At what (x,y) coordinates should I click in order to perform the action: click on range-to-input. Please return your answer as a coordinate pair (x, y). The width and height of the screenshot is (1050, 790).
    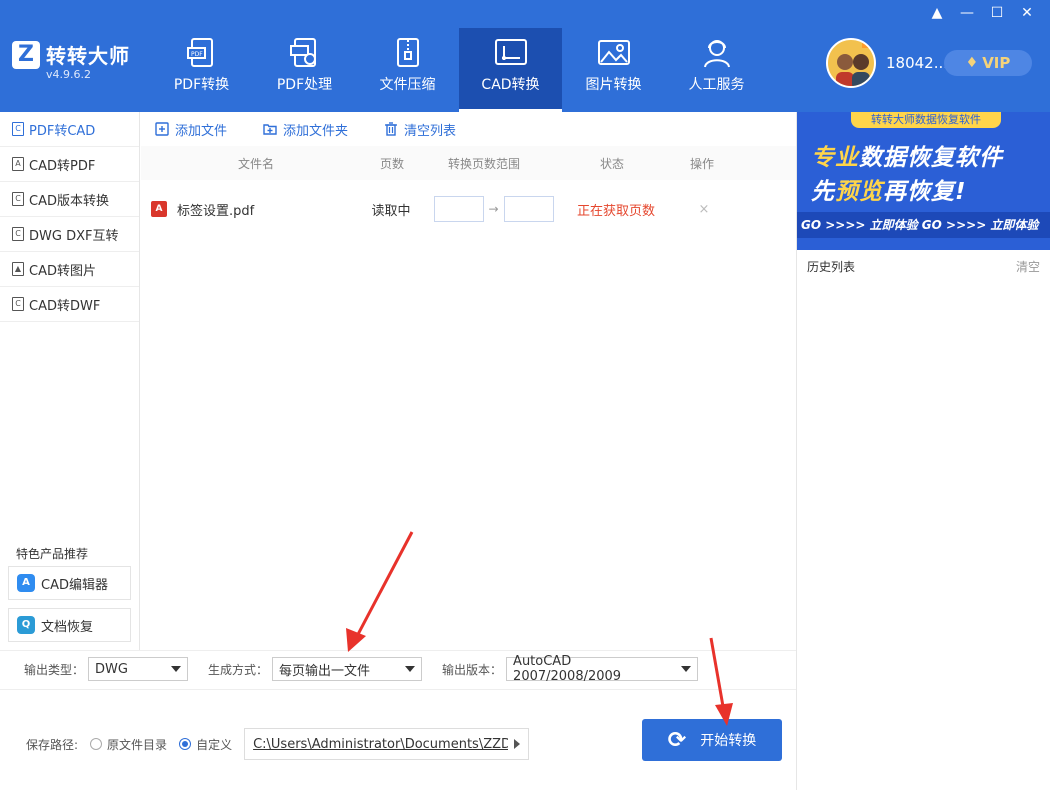
    Looking at the image, I should click on (528, 209).